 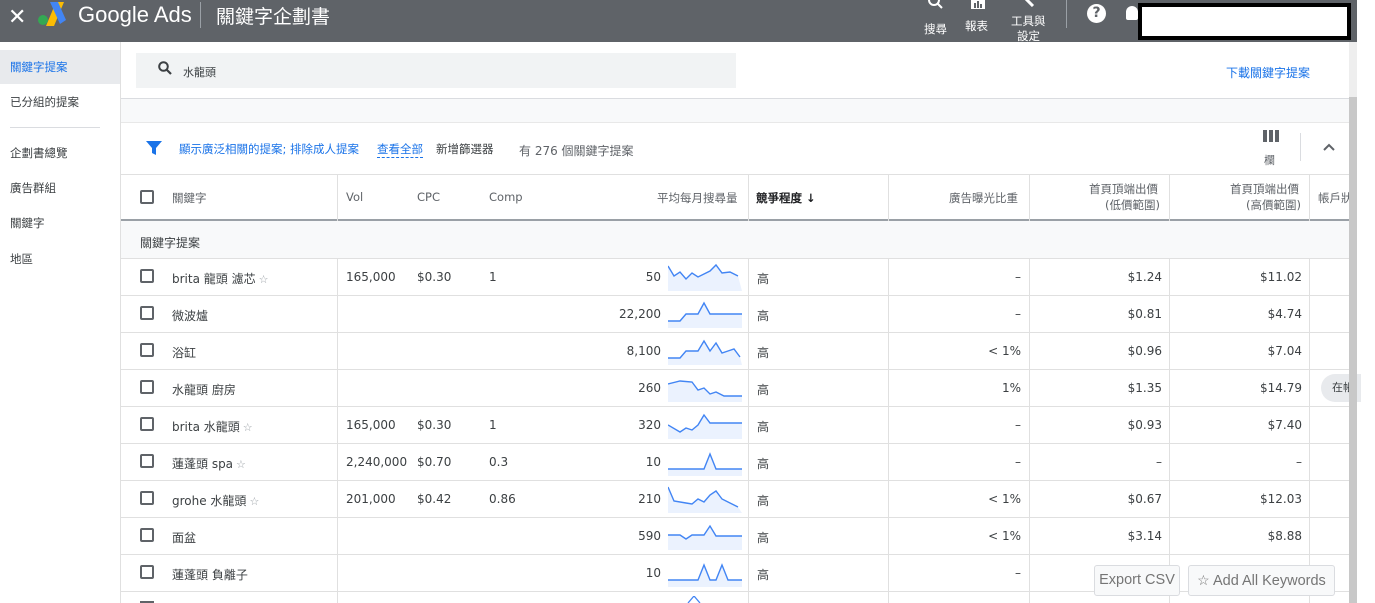 I want to click on column-header-bid-low-line2: (低價範圍), so click(x=1132, y=205).